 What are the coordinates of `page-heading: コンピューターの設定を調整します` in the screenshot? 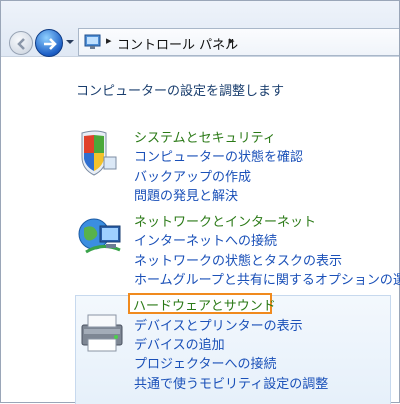 It's located at (180, 91).